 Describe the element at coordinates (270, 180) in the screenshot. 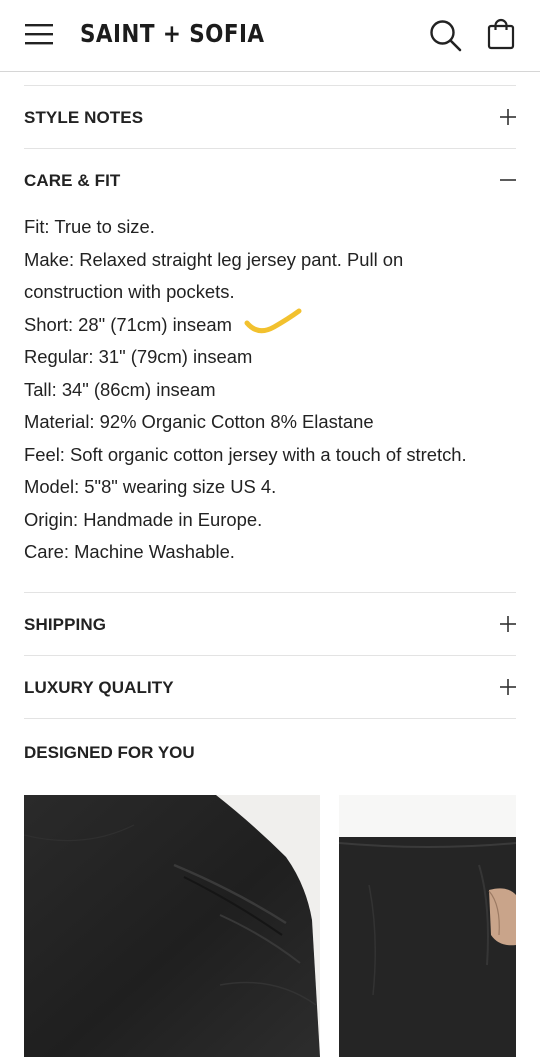

I see `accordion-care-fit: CARE & FIT` at that location.